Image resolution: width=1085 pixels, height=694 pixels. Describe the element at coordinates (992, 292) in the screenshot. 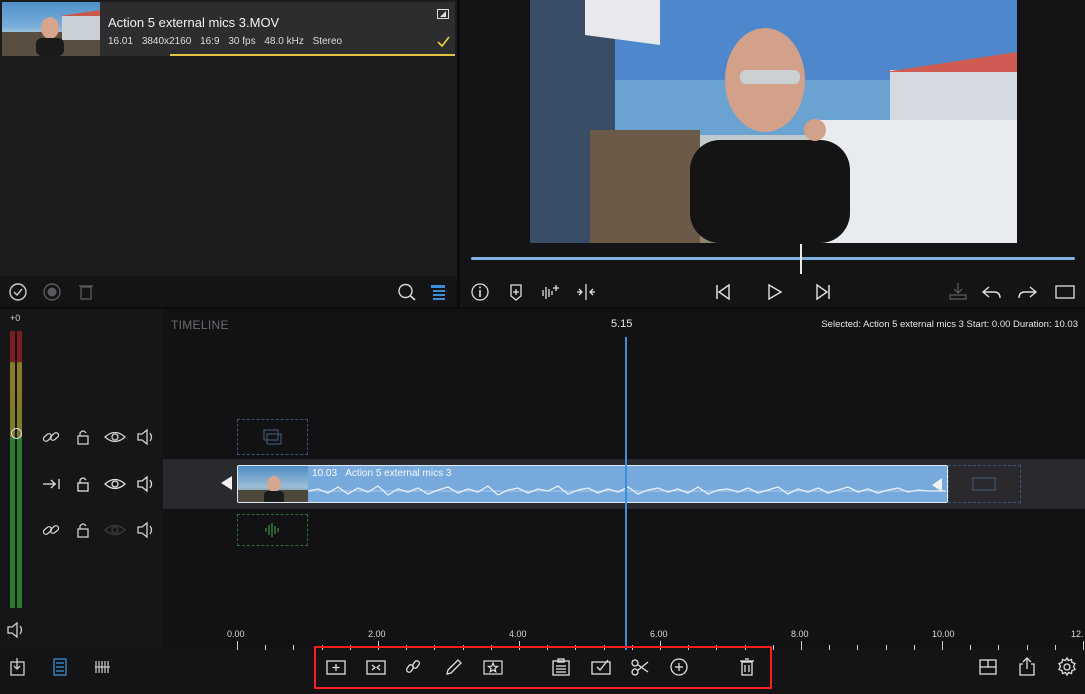

I see `undo-icon` at that location.